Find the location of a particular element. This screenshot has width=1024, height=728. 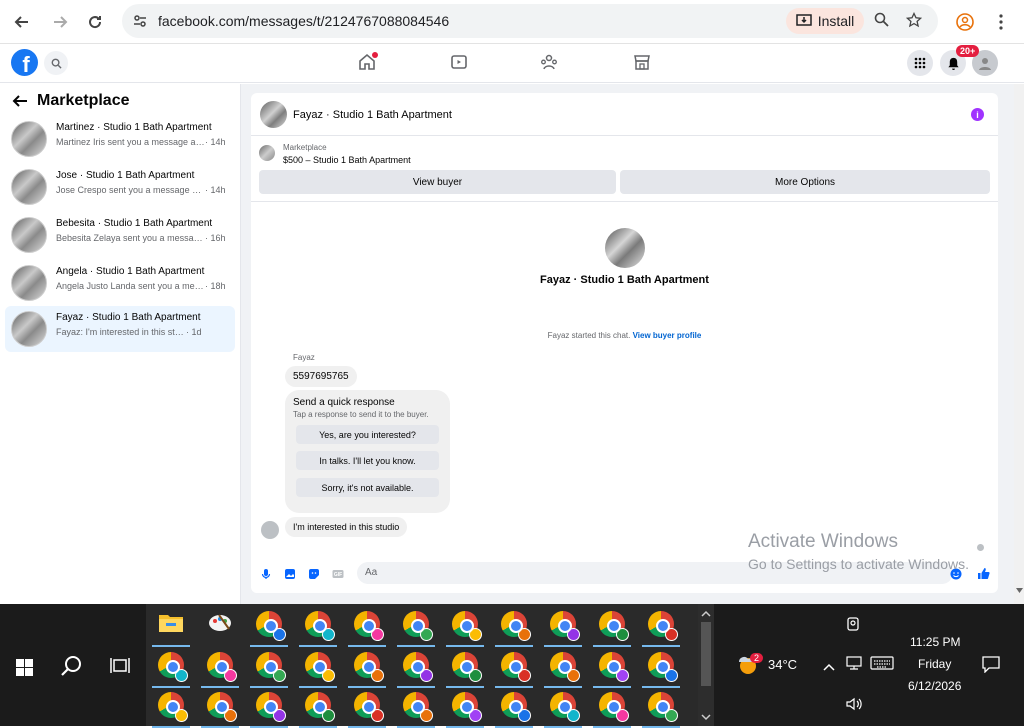

marketplace-icon is located at coordinates (643, 63).